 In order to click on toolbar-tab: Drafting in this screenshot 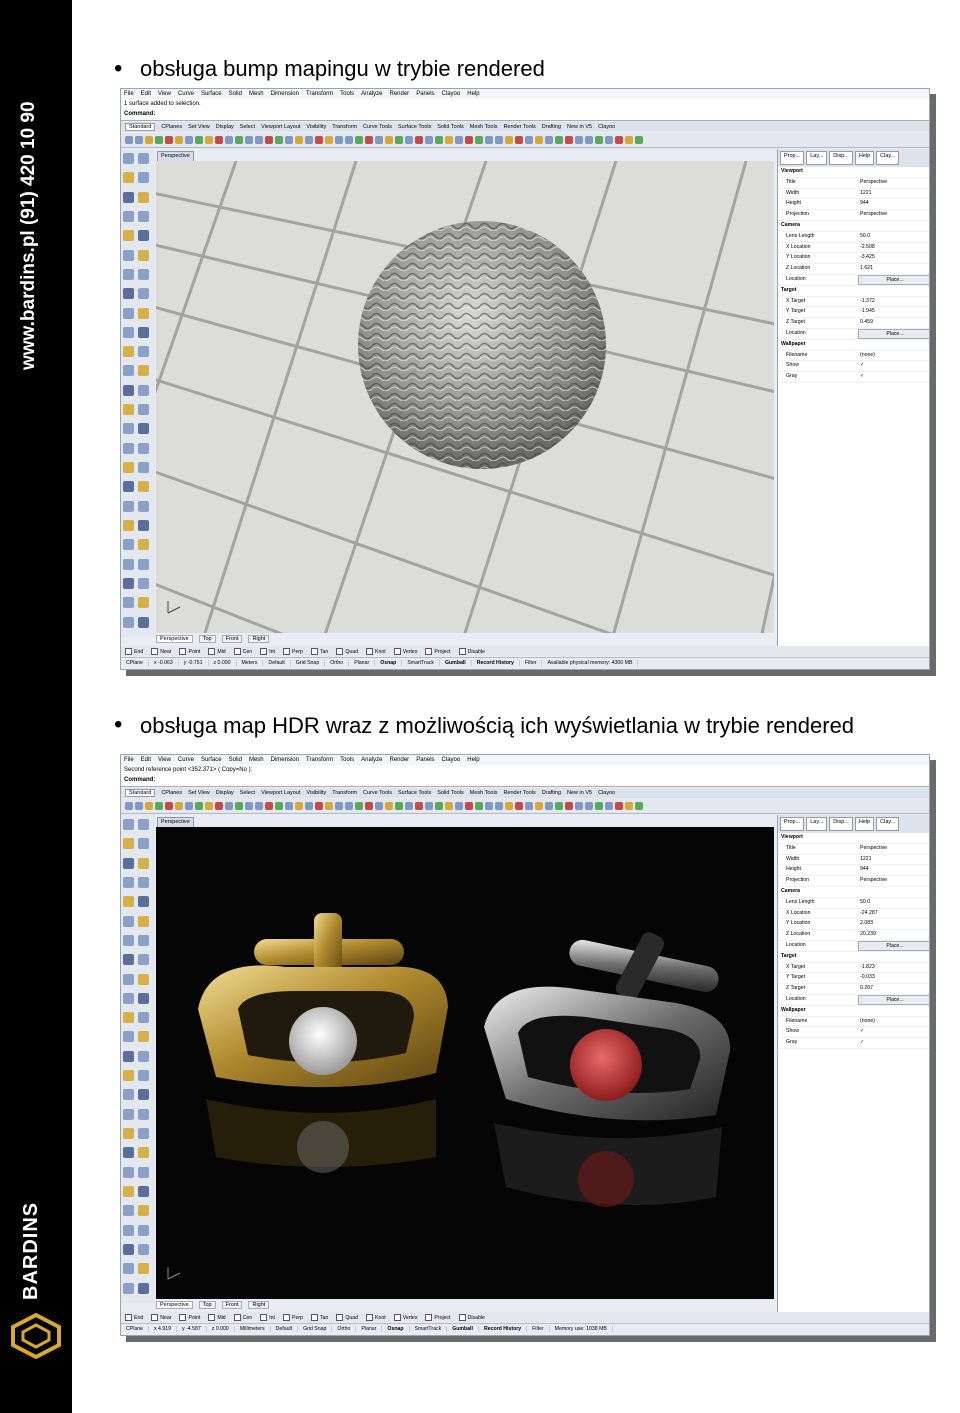, I will do `click(551, 127)`.